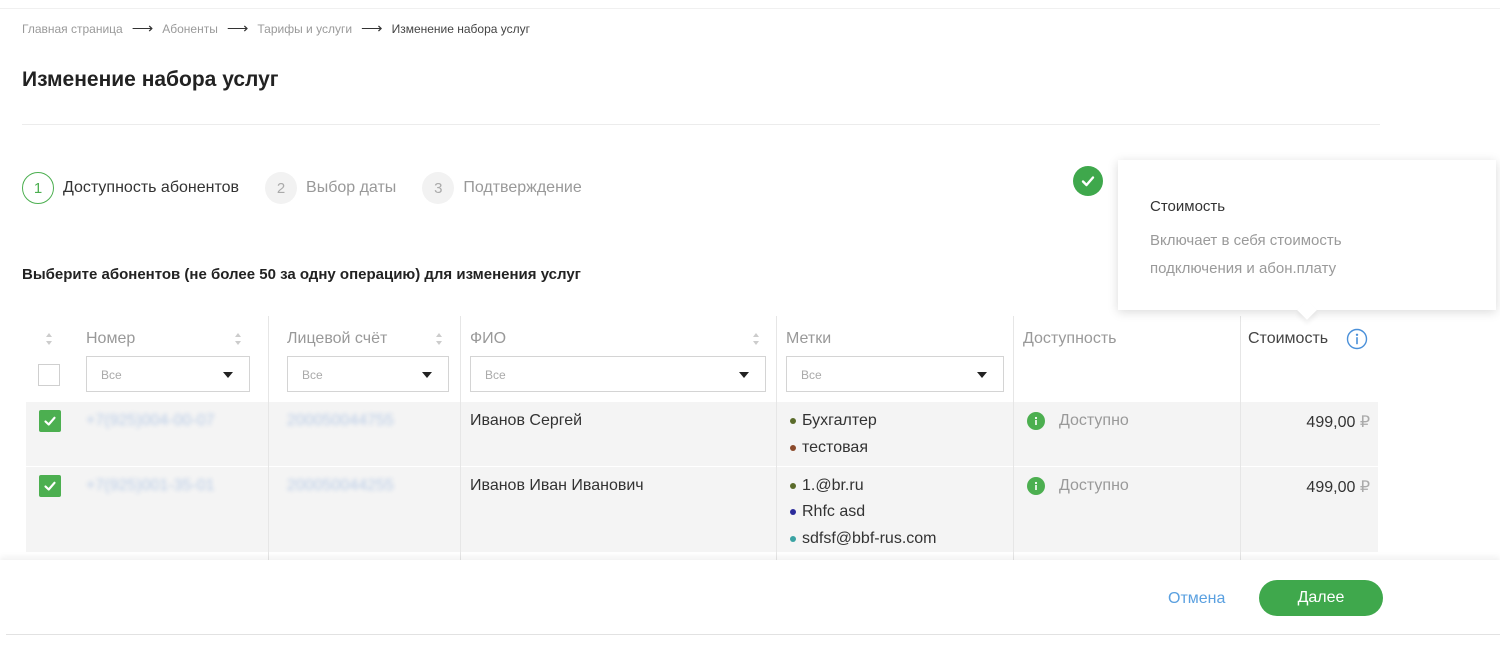 This screenshot has width=1500, height=646. I want to click on tag-label: Бухгалтер, so click(839, 420).